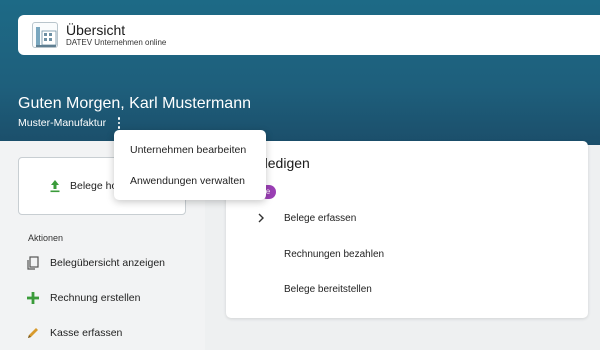 This screenshot has width=600, height=350. What do you see at coordinates (328, 289) in the screenshot?
I see `task-provide-documents: Belege bereitstellen` at bounding box center [328, 289].